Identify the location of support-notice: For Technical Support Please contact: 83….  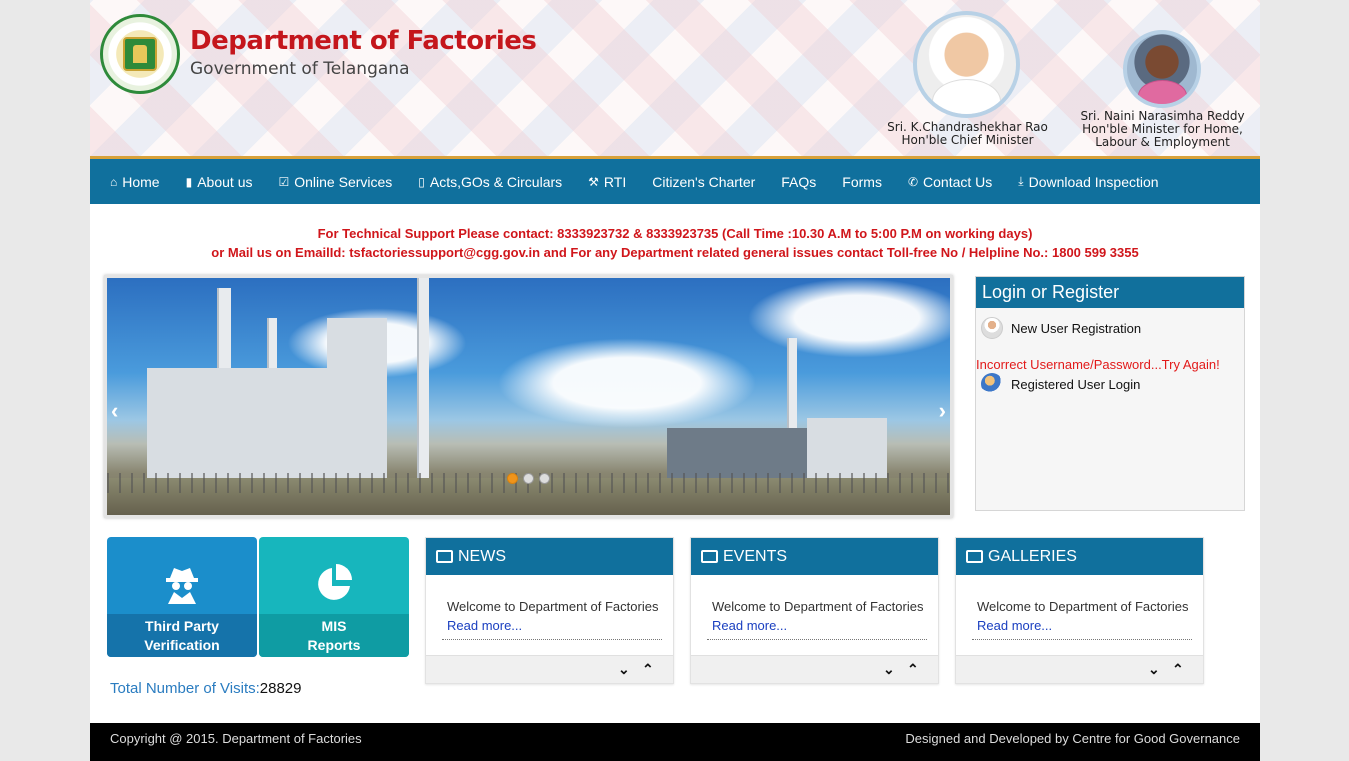
(675, 243).